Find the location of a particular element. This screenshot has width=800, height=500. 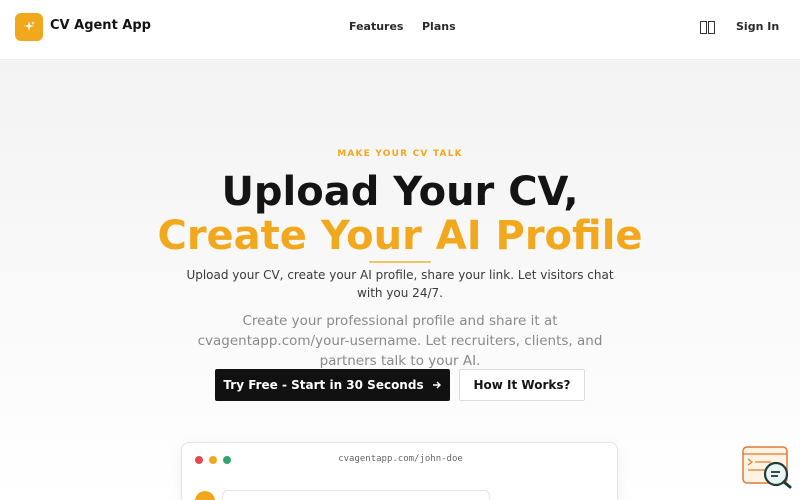

hero-title-line1: Upload Your CV, is located at coordinates (400, 192).